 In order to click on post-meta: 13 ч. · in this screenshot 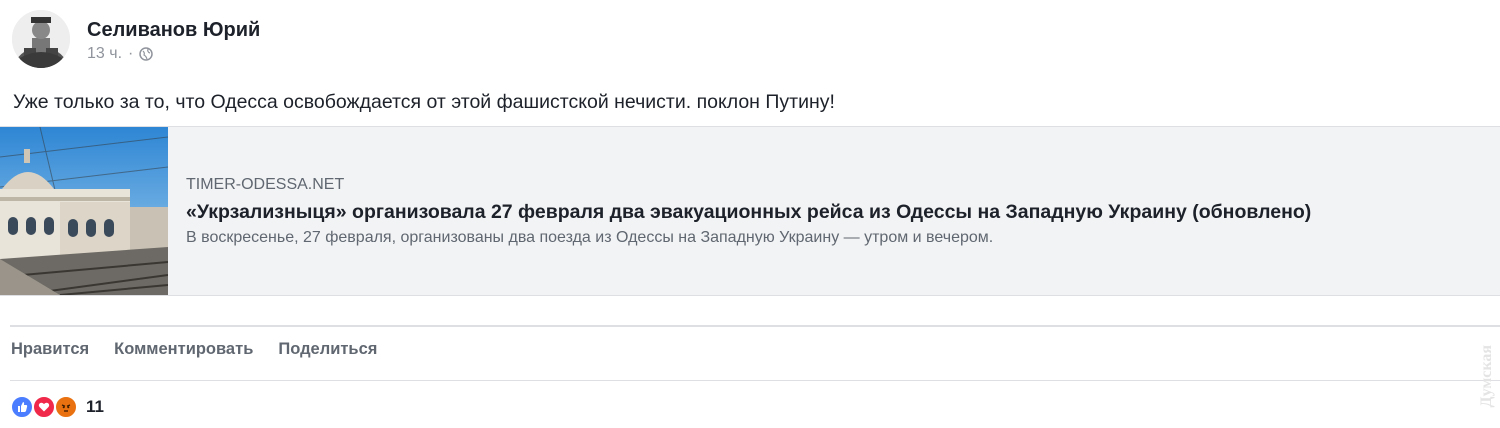, I will do `click(120, 54)`.